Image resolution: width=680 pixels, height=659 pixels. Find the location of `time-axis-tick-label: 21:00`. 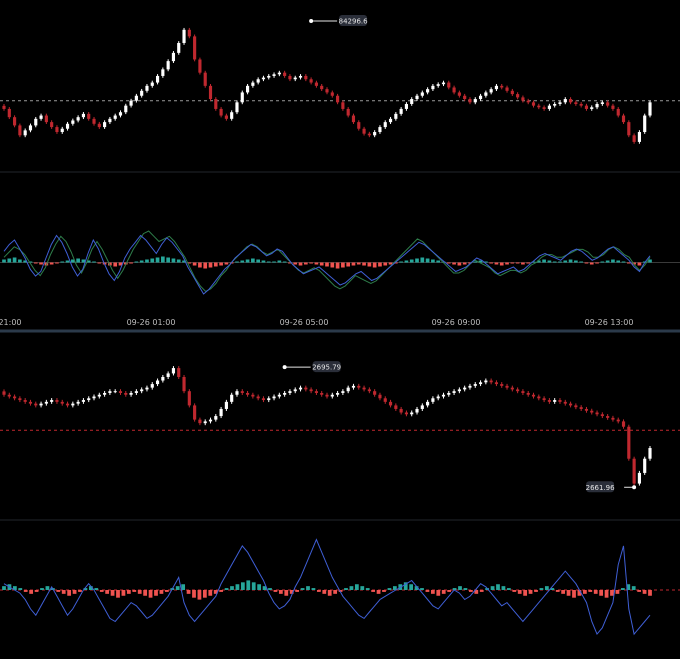

time-axis-tick-label: 21:00 is located at coordinates (11, 322).